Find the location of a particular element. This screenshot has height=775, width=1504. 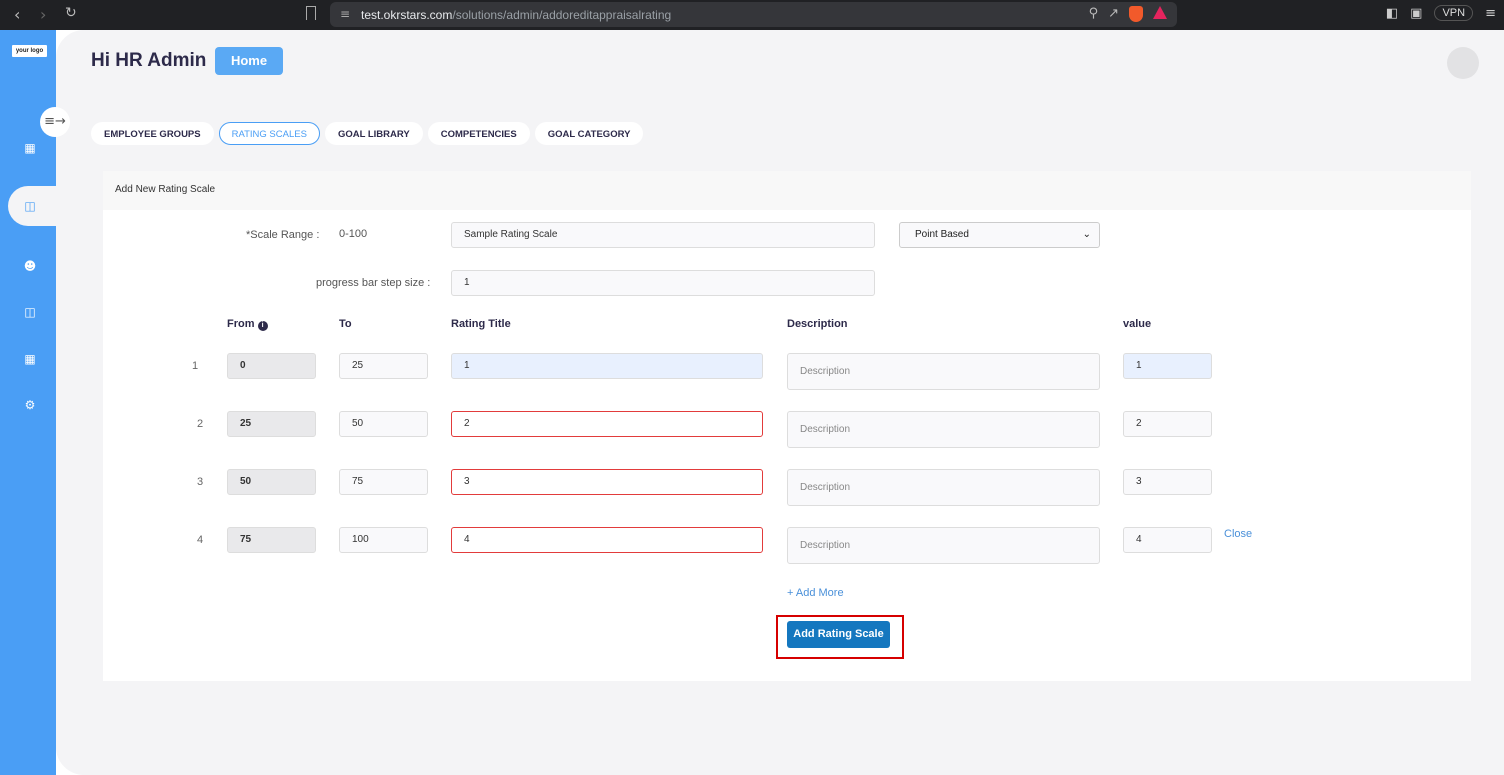

to-input: 50 is located at coordinates (383, 424).